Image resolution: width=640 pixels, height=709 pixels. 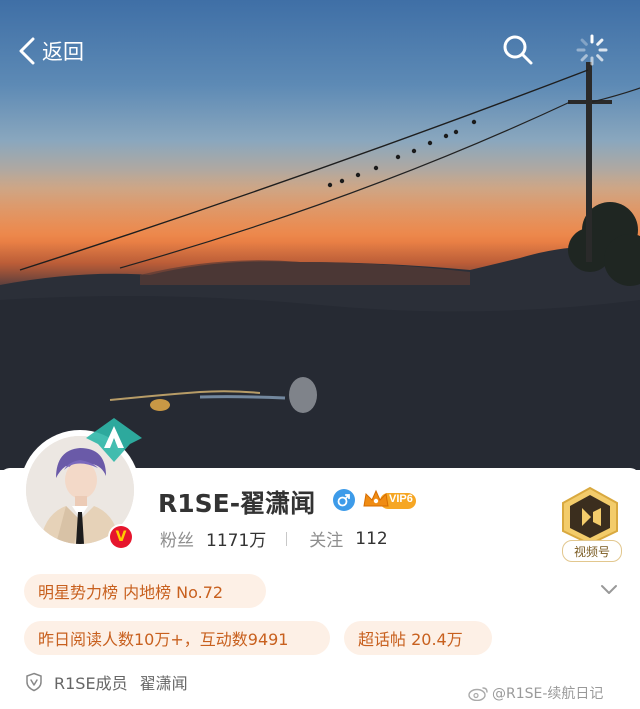 I want to click on vip-badge: VIP6, so click(x=390, y=500).